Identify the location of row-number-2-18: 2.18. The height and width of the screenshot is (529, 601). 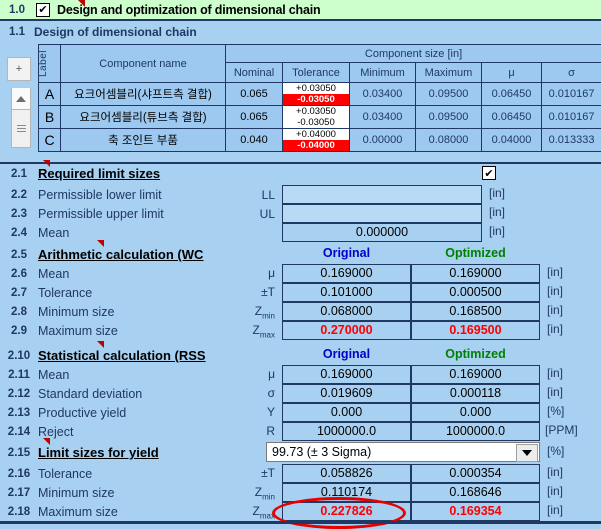
(19, 512).